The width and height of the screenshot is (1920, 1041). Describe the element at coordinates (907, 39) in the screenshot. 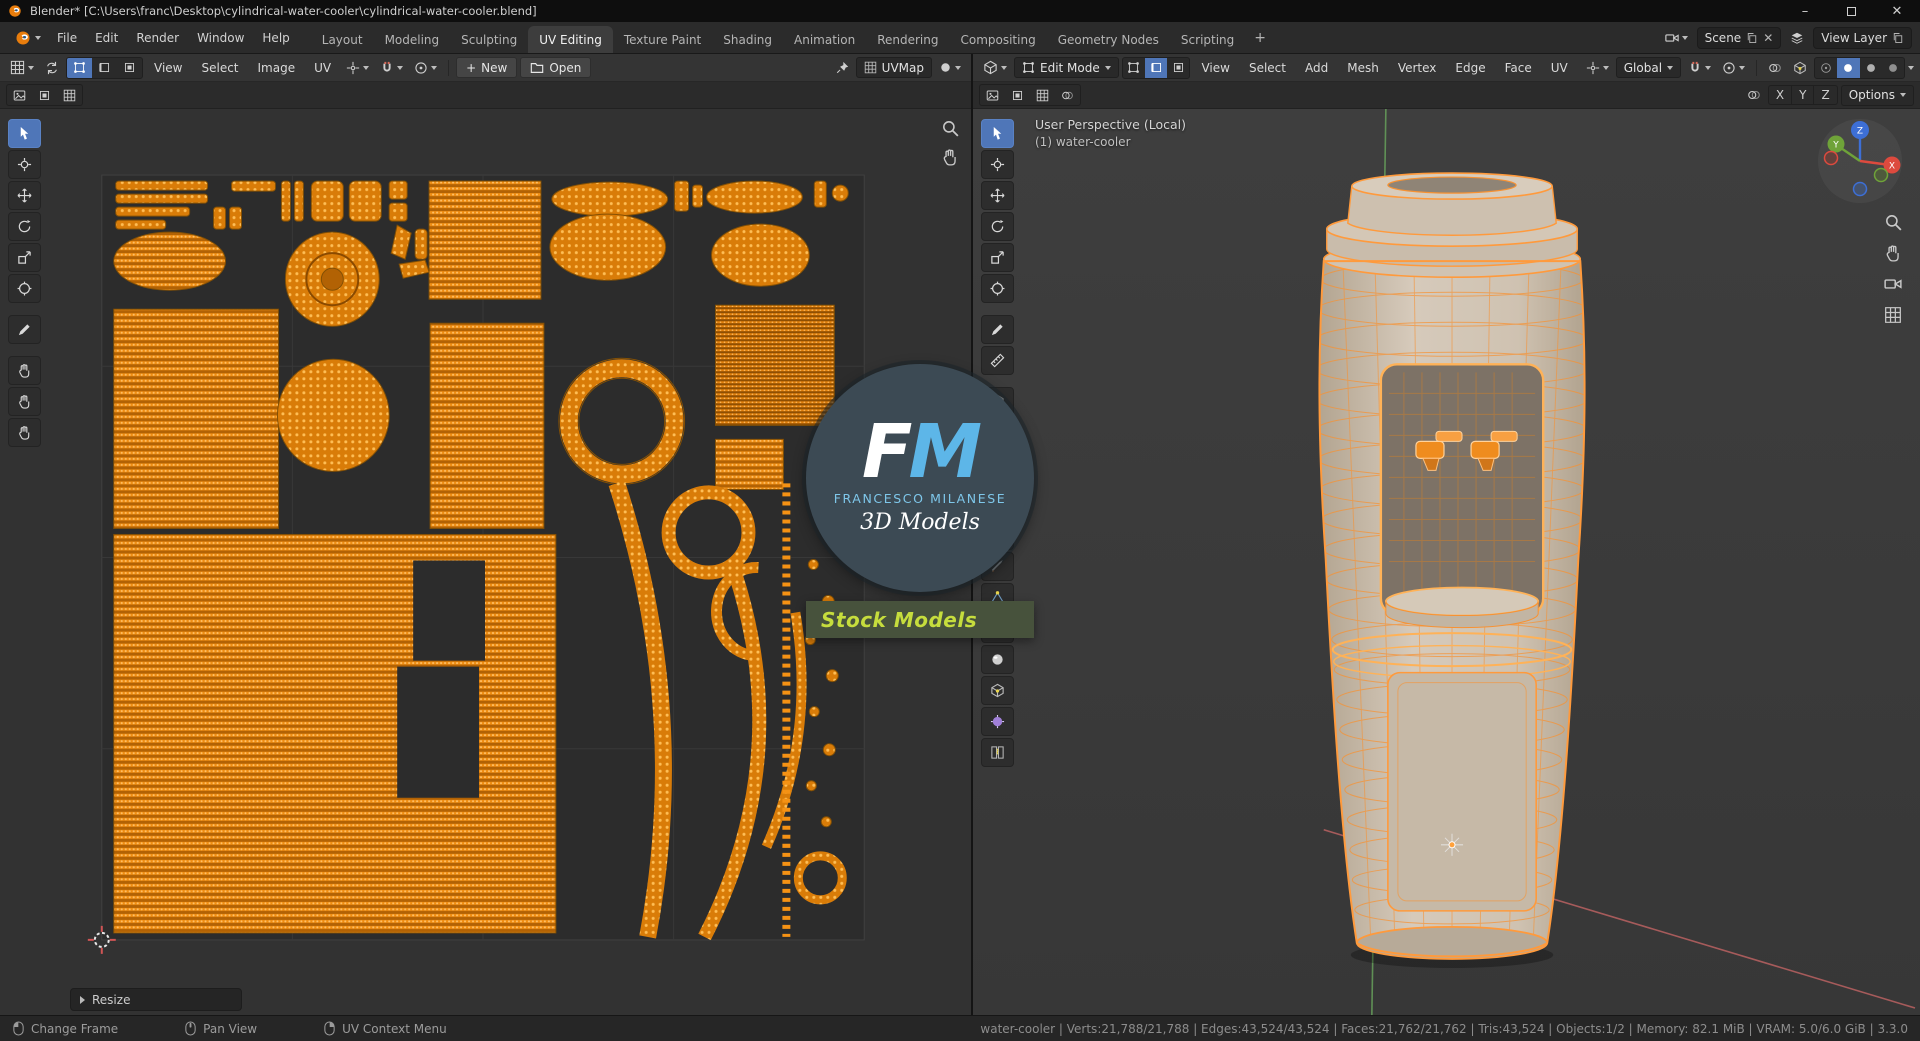

I see `workspace-tab-rendering: Rendering` at that location.